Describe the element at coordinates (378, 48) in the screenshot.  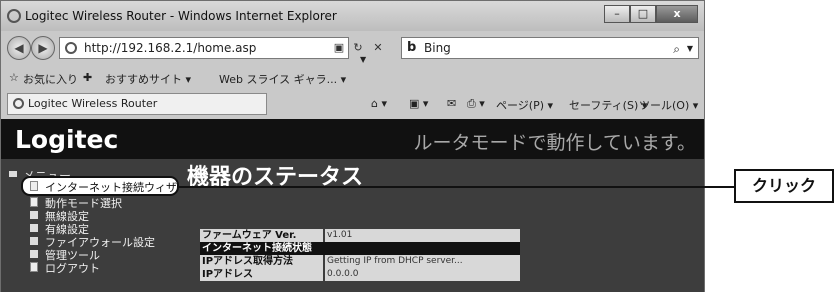
I see `stop-icon: ✕` at that location.